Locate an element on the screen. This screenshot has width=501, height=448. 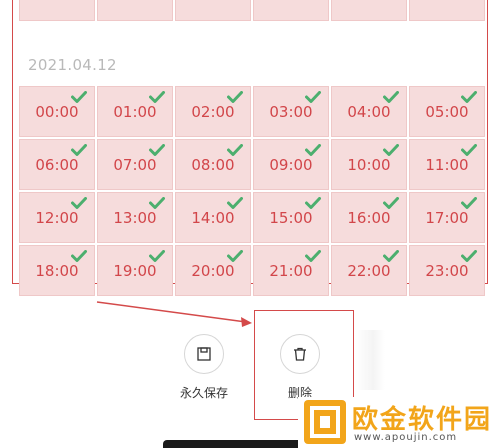
save-permanent-button: 永久保存 is located at coordinates (204, 367).